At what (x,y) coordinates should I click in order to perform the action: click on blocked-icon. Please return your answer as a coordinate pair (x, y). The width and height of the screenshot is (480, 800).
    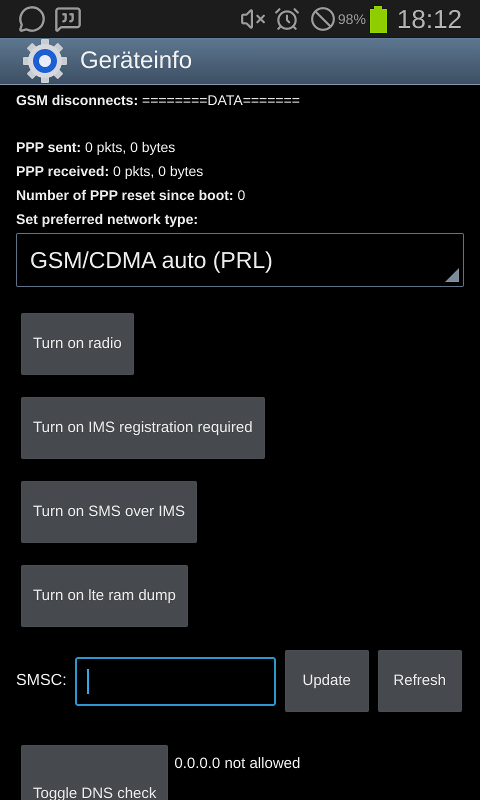
    Looking at the image, I should click on (323, 19).